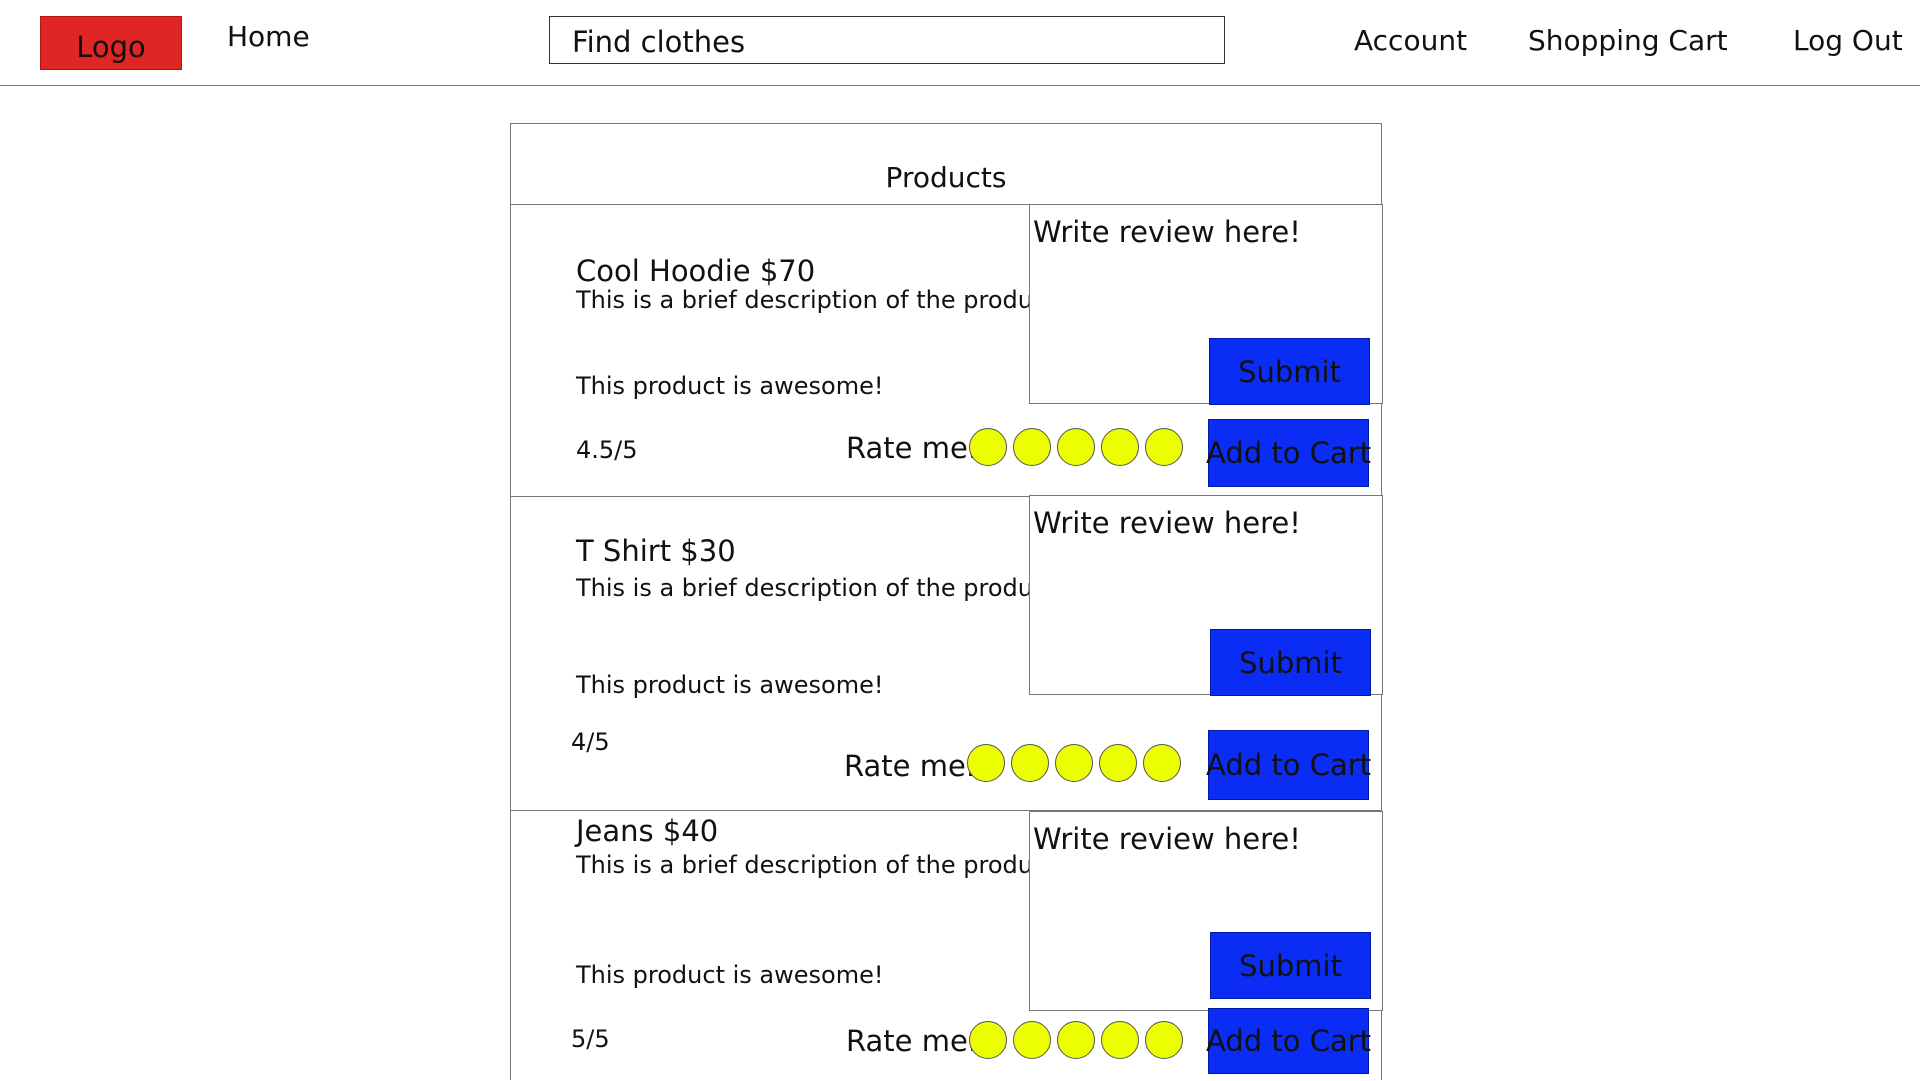 The width and height of the screenshot is (1920, 1081). Describe the element at coordinates (887, 40) in the screenshot. I see `search-input` at that location.